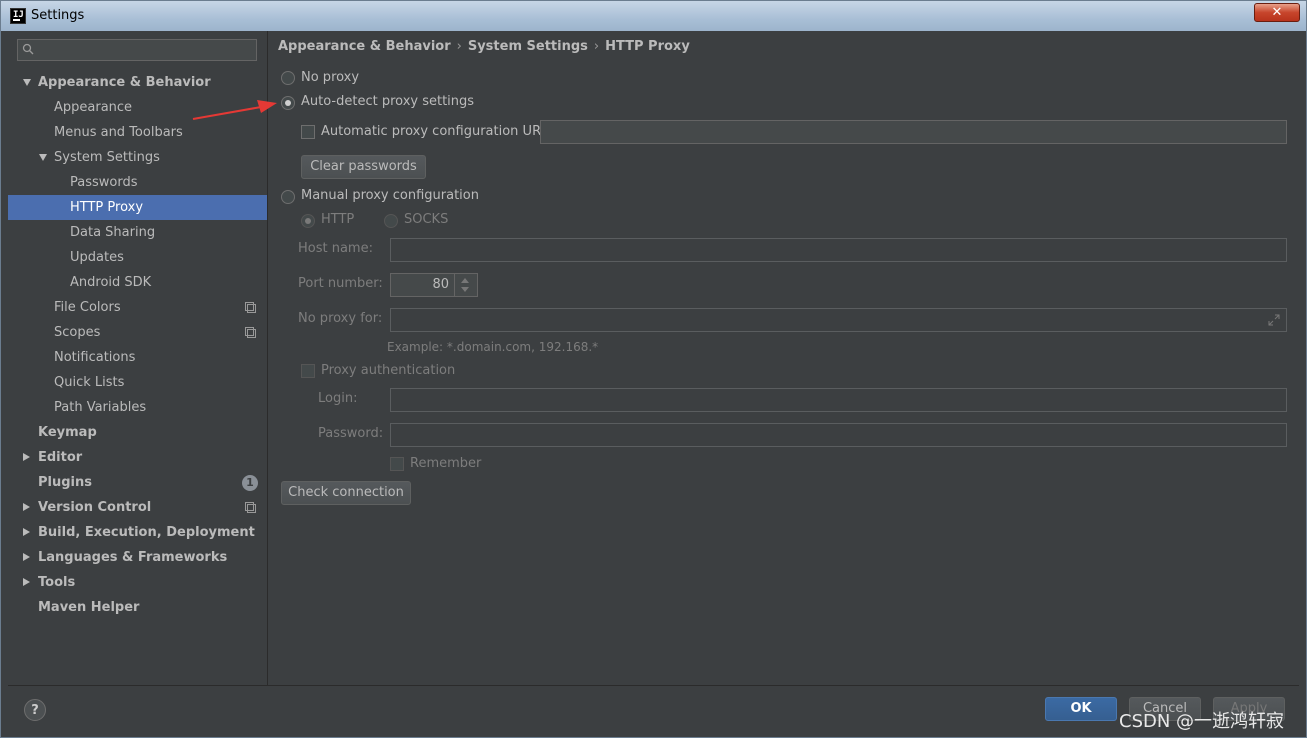  I want to click on sidebar-item-menus-toolbars: Menus and Toolbars, so click(118, 132).